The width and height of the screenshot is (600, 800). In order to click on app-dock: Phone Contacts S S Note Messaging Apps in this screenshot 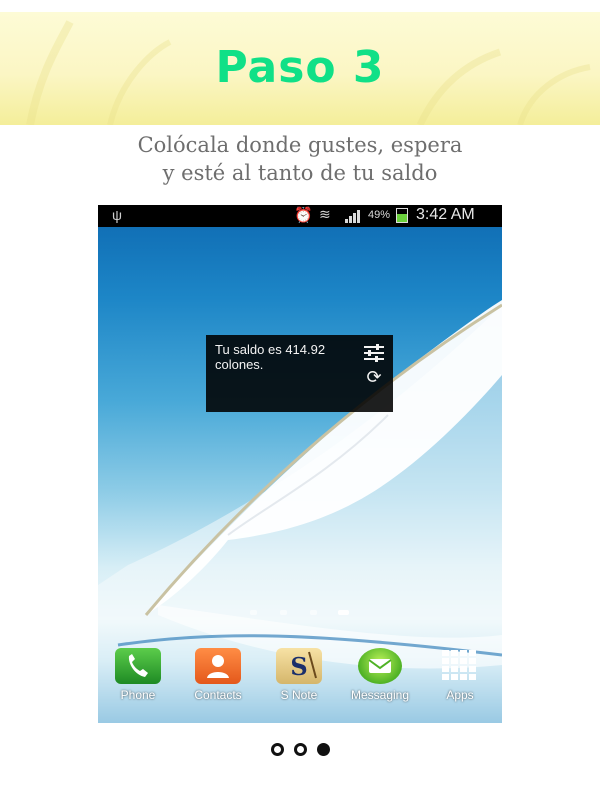, I will do `click(300, 678)`.